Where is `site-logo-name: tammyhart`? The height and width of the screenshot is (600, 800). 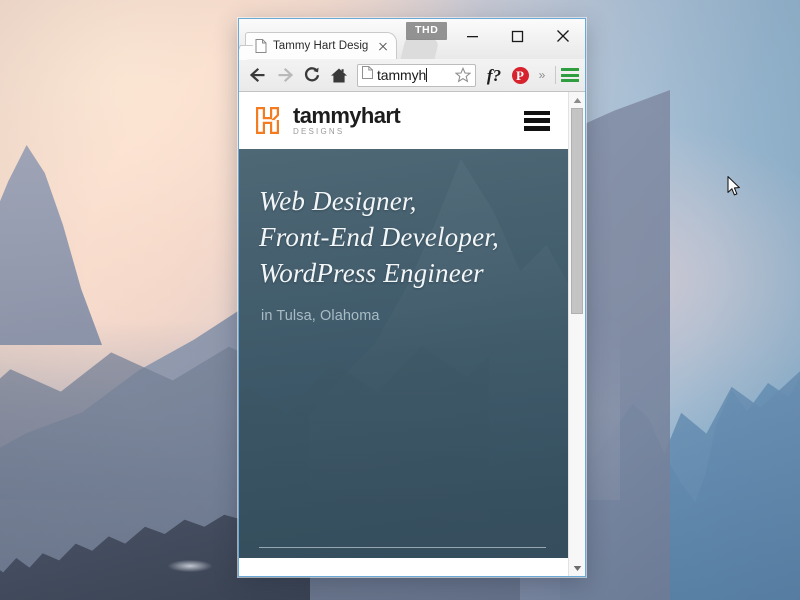
site-logo-name: tammyhart is located at coordinates (347, 115).